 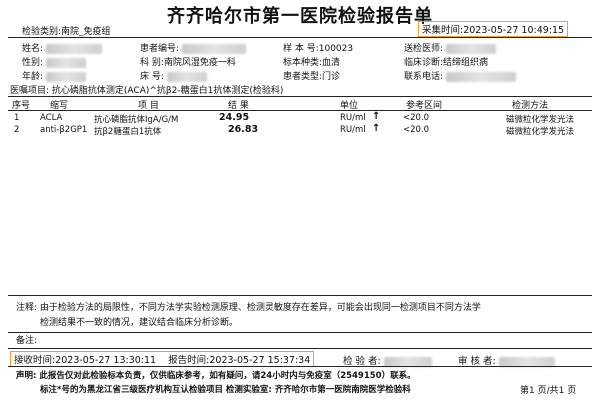 What do you see at coordinates (66, 32) in the screenshot?
I see `exam-category: 检验类别:南院_免疫组` at bounding box center [66, 32].